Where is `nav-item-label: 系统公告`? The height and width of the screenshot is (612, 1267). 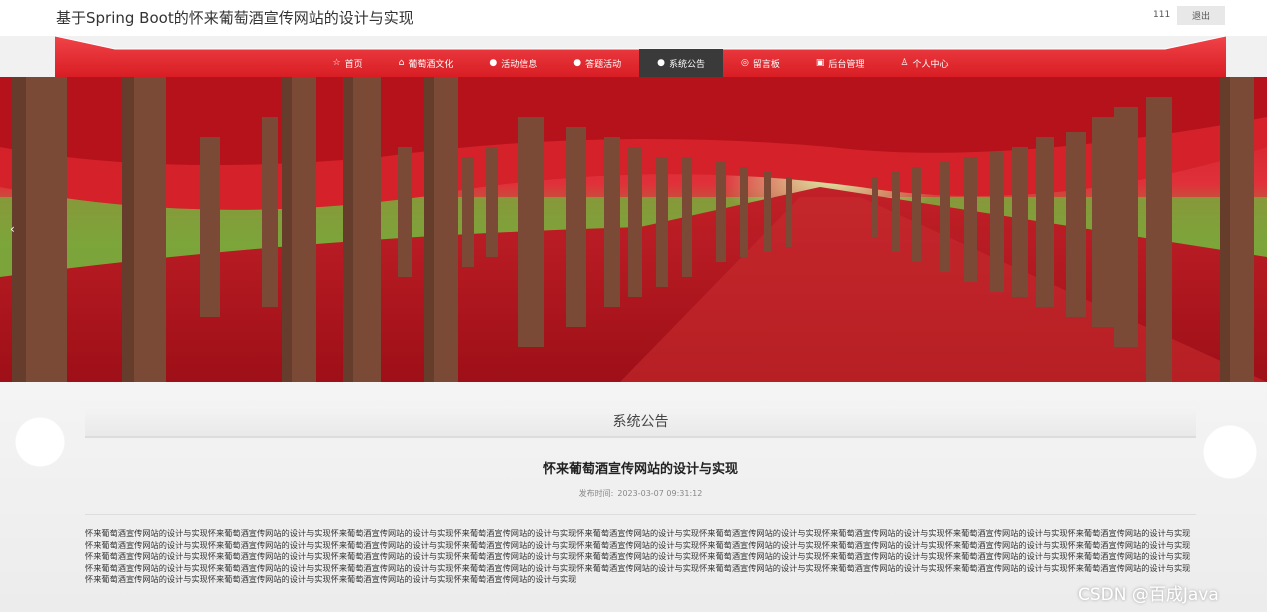 nav-item-label: 系统公告 is located at coordinates (686, 64).